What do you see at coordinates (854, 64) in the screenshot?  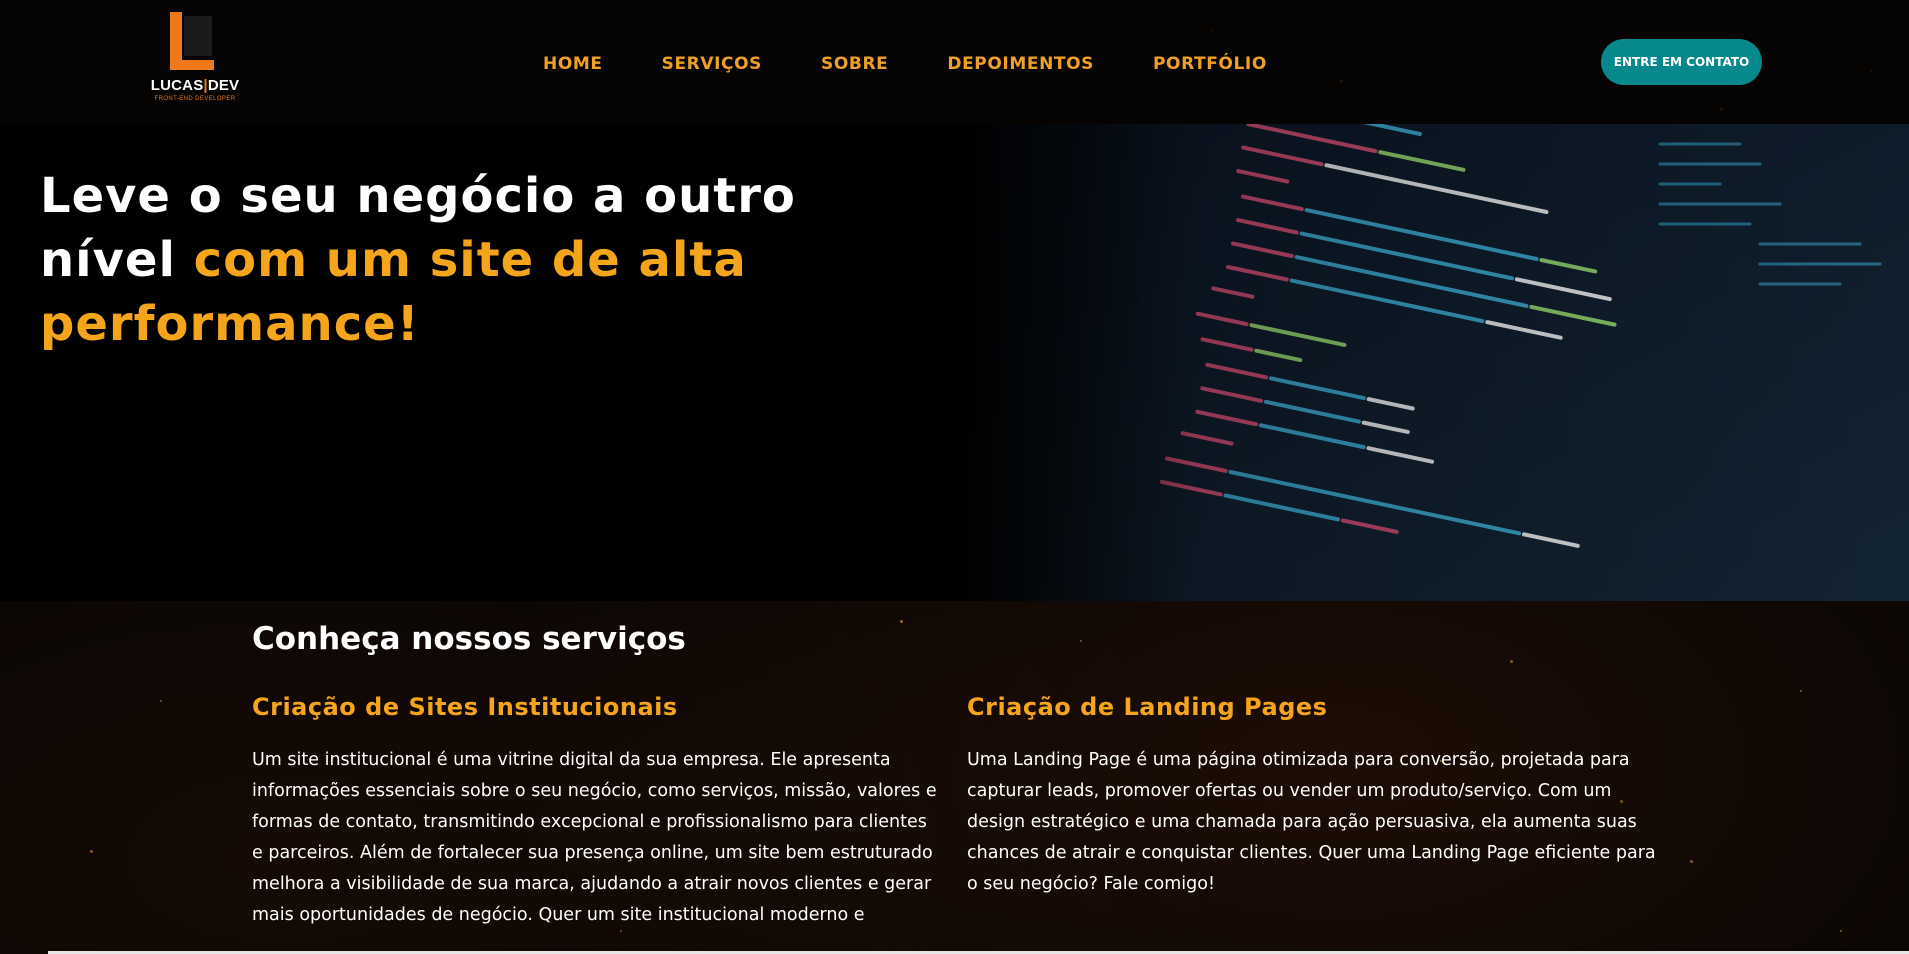 I see `nav-sobre: SOBRE` at bounding box center [854, 64].